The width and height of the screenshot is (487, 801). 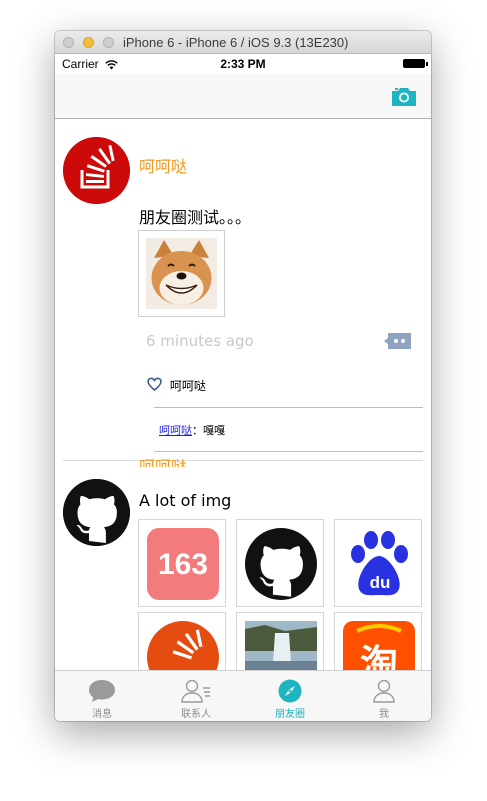 I want to click on post-image: 淘, so click(x=378, y=641).